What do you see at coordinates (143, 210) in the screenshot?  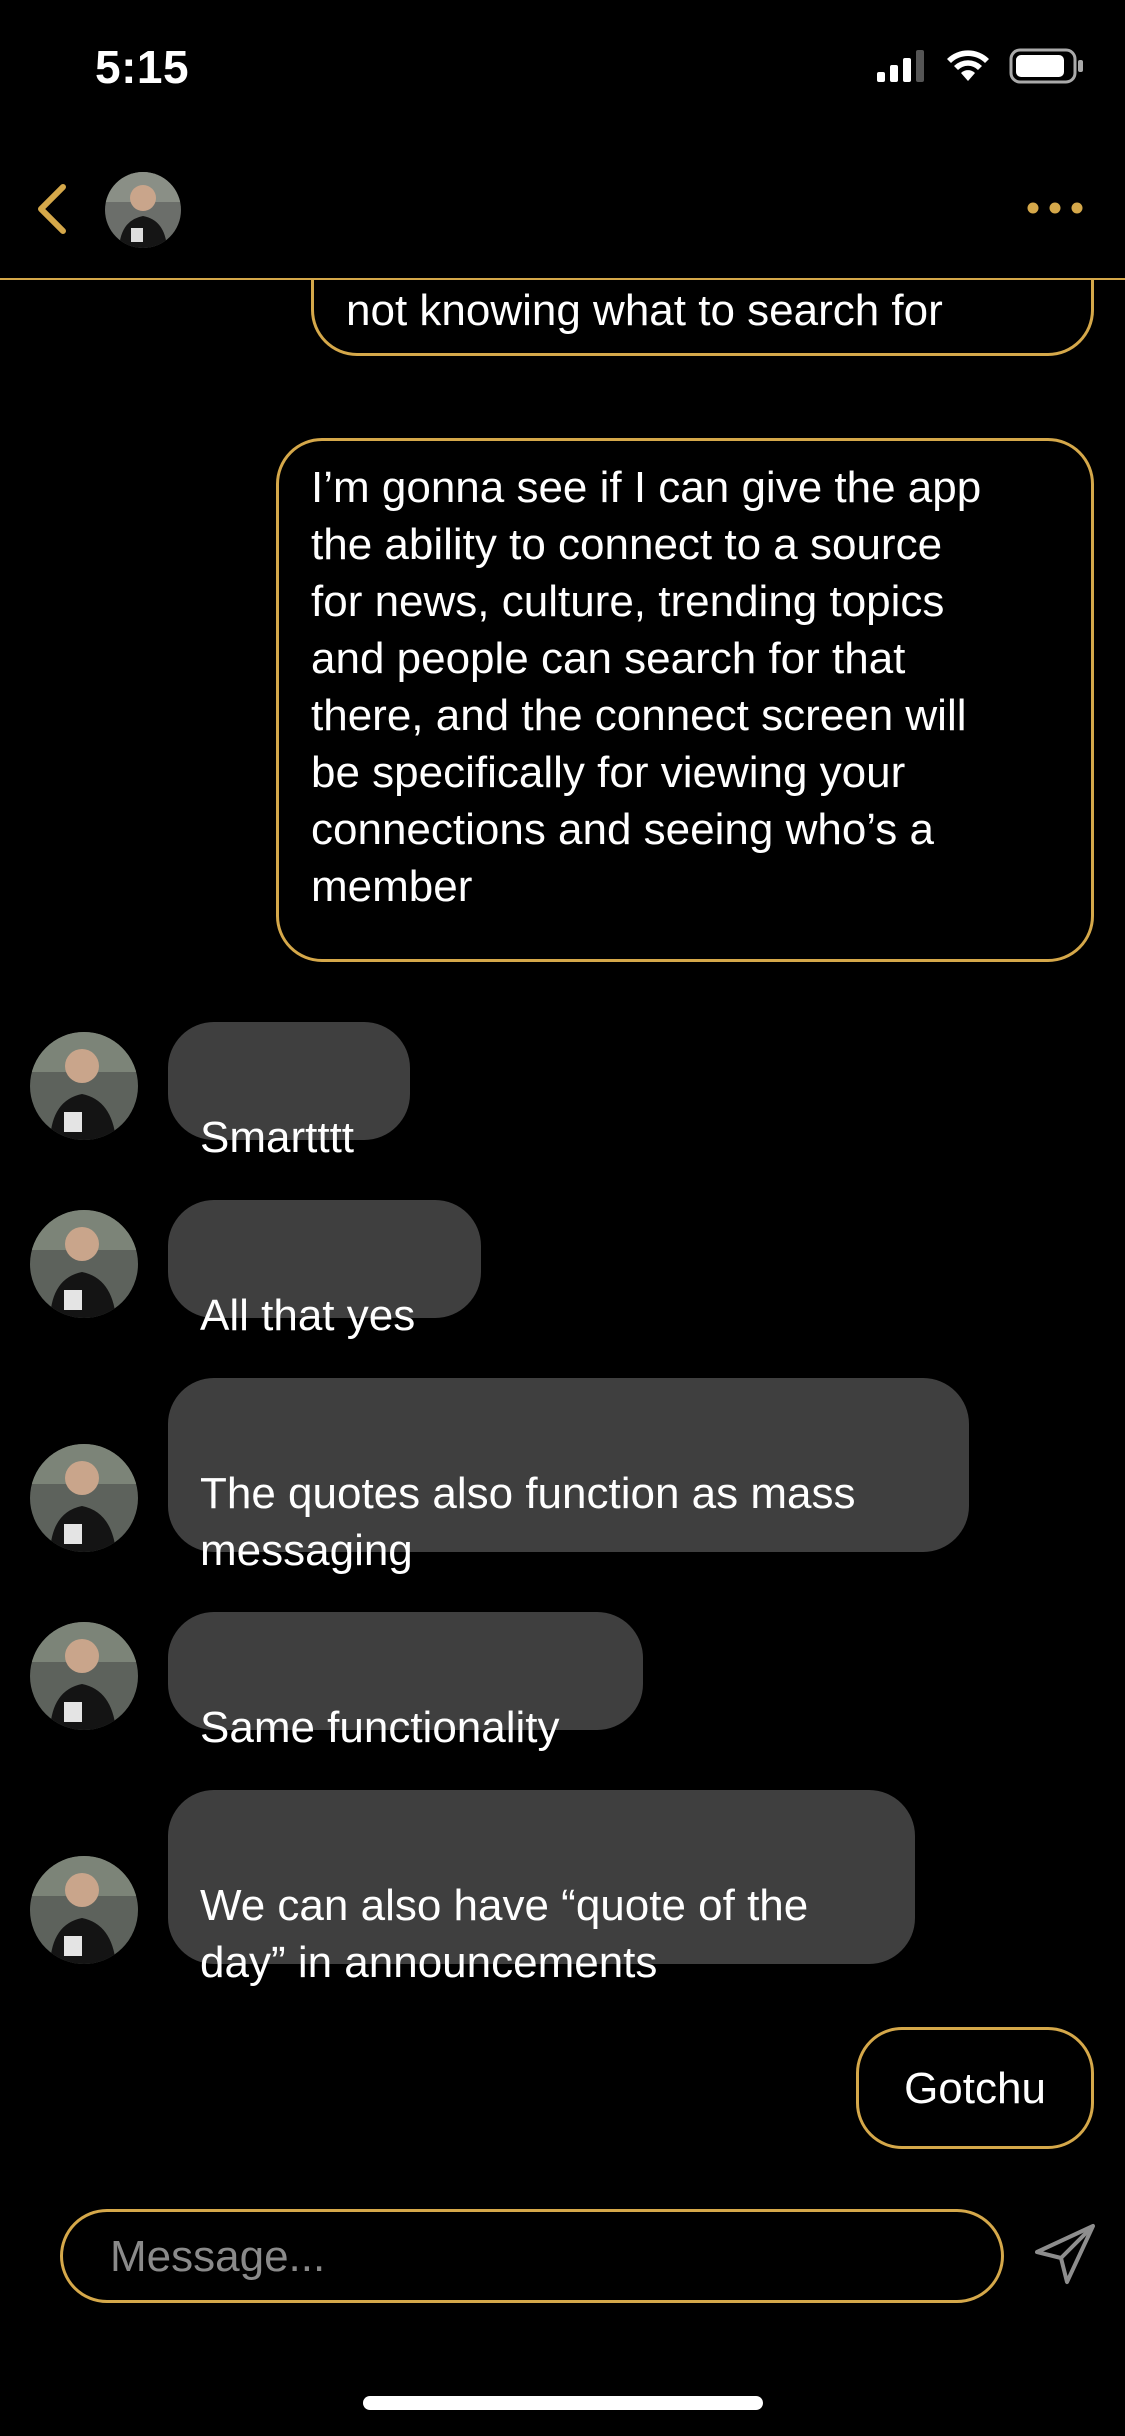 I see `contact-avatar` at bounding box center [143, 210].